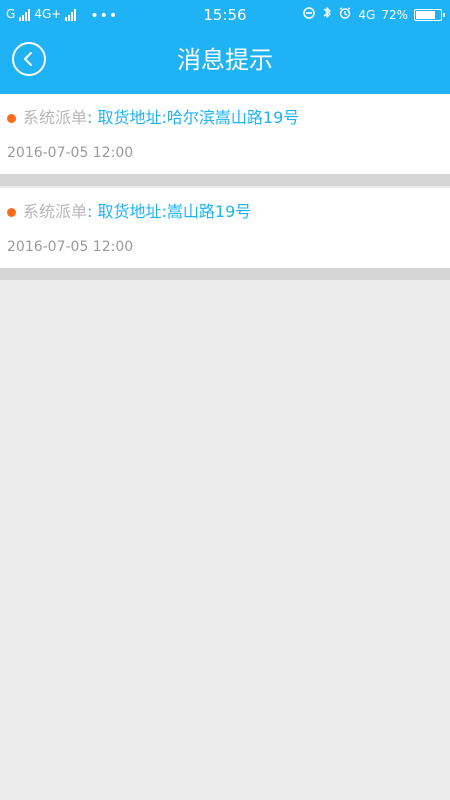  Describe the element at coordinates (193, 117) in the screenshot. I see `message-address: : 取货地址:哈尔滨嵩山路19号` at that location.